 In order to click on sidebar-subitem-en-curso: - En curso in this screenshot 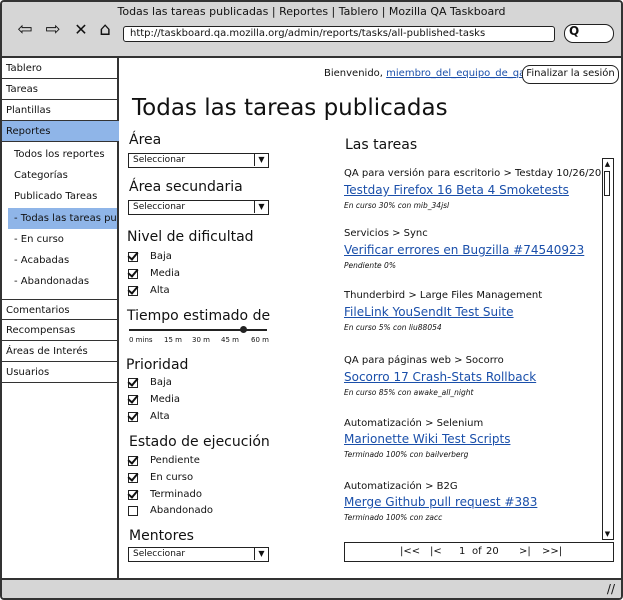, I will do `click(60, 239)`.